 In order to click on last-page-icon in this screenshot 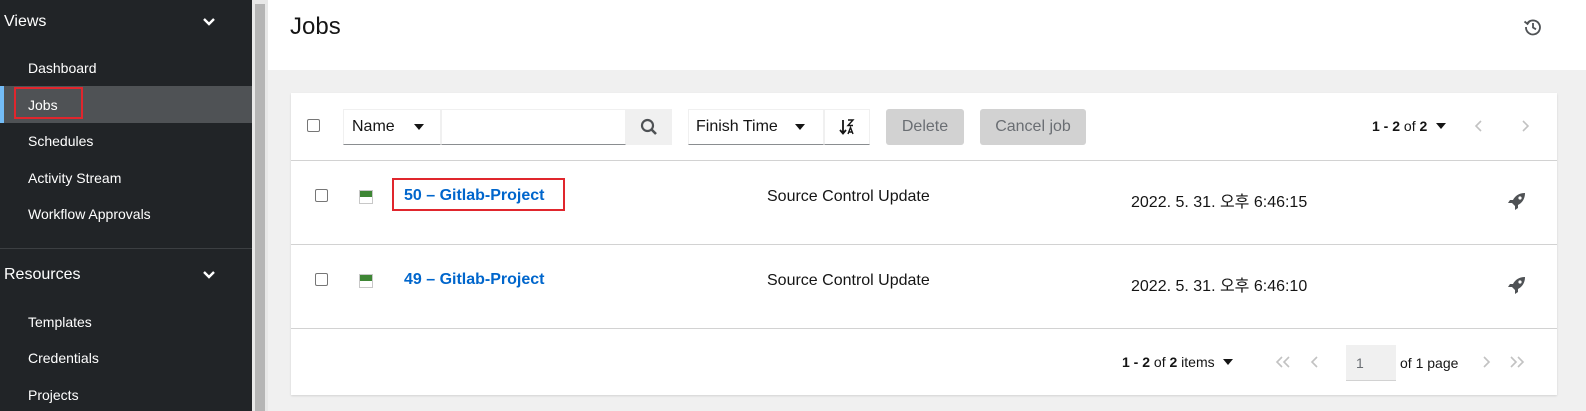, I will do `click(1517, 362)`.